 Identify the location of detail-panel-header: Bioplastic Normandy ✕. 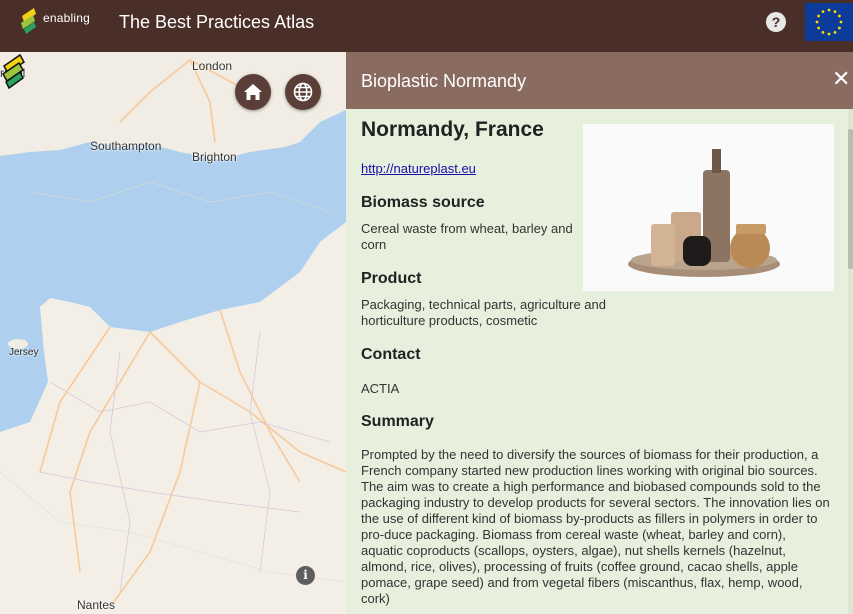
(599, 80).